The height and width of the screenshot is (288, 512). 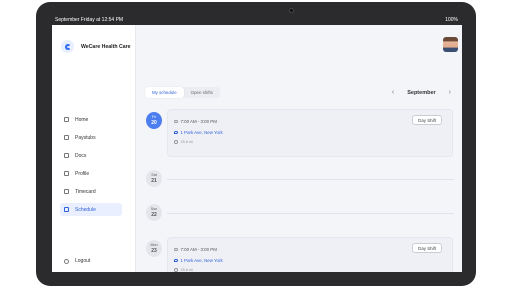 I want to click on sidebar-item-docs: Docs, so click(x=91, y=155).